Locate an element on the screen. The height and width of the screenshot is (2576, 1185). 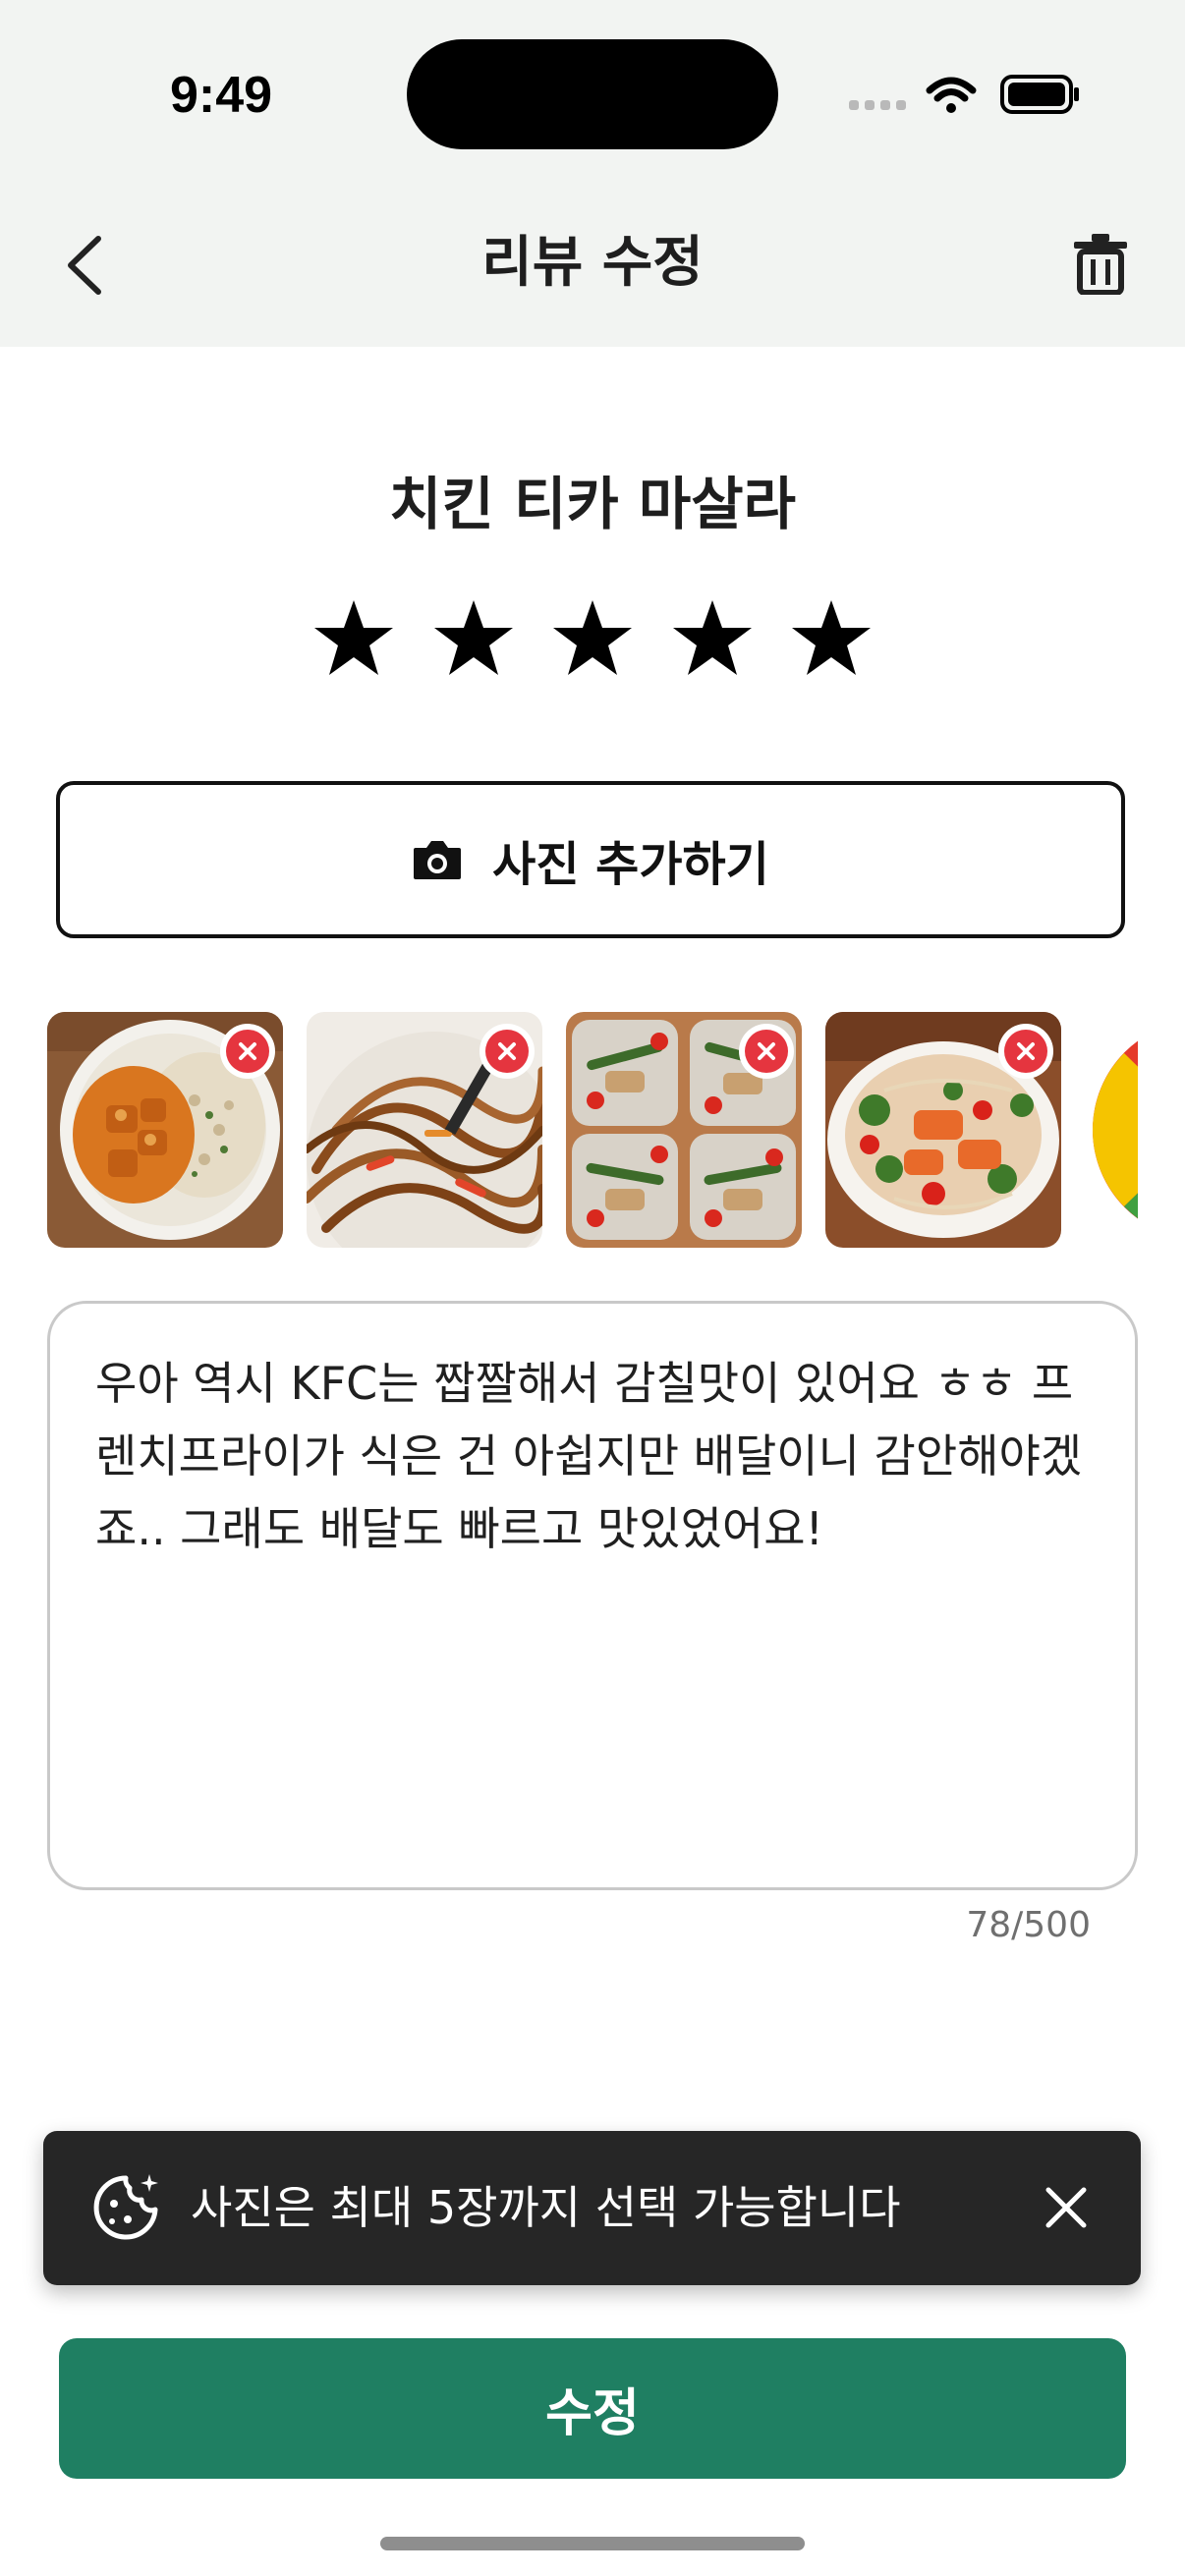
add-photo-label: 사진 추가하기 is located at coordinates (631, 864).